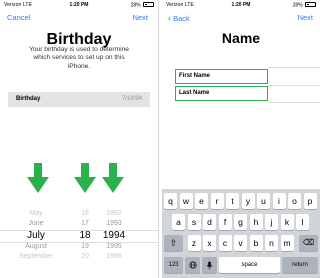 This screenshot has height=278, width=320. Describe the element at coordinates (36, 247) in the screenshot. I see `picker-option: August` at that location.